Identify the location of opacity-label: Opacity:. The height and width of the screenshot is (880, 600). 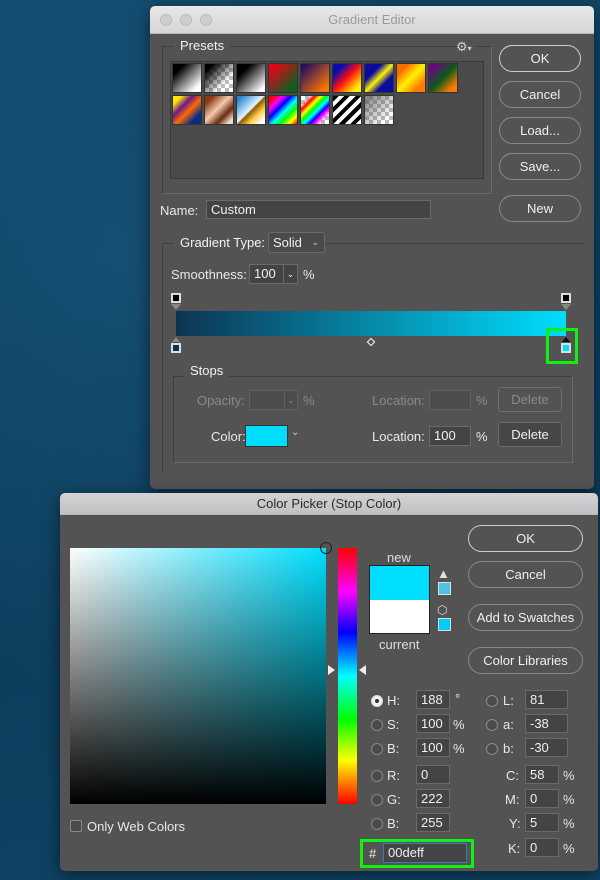
(221, 400).